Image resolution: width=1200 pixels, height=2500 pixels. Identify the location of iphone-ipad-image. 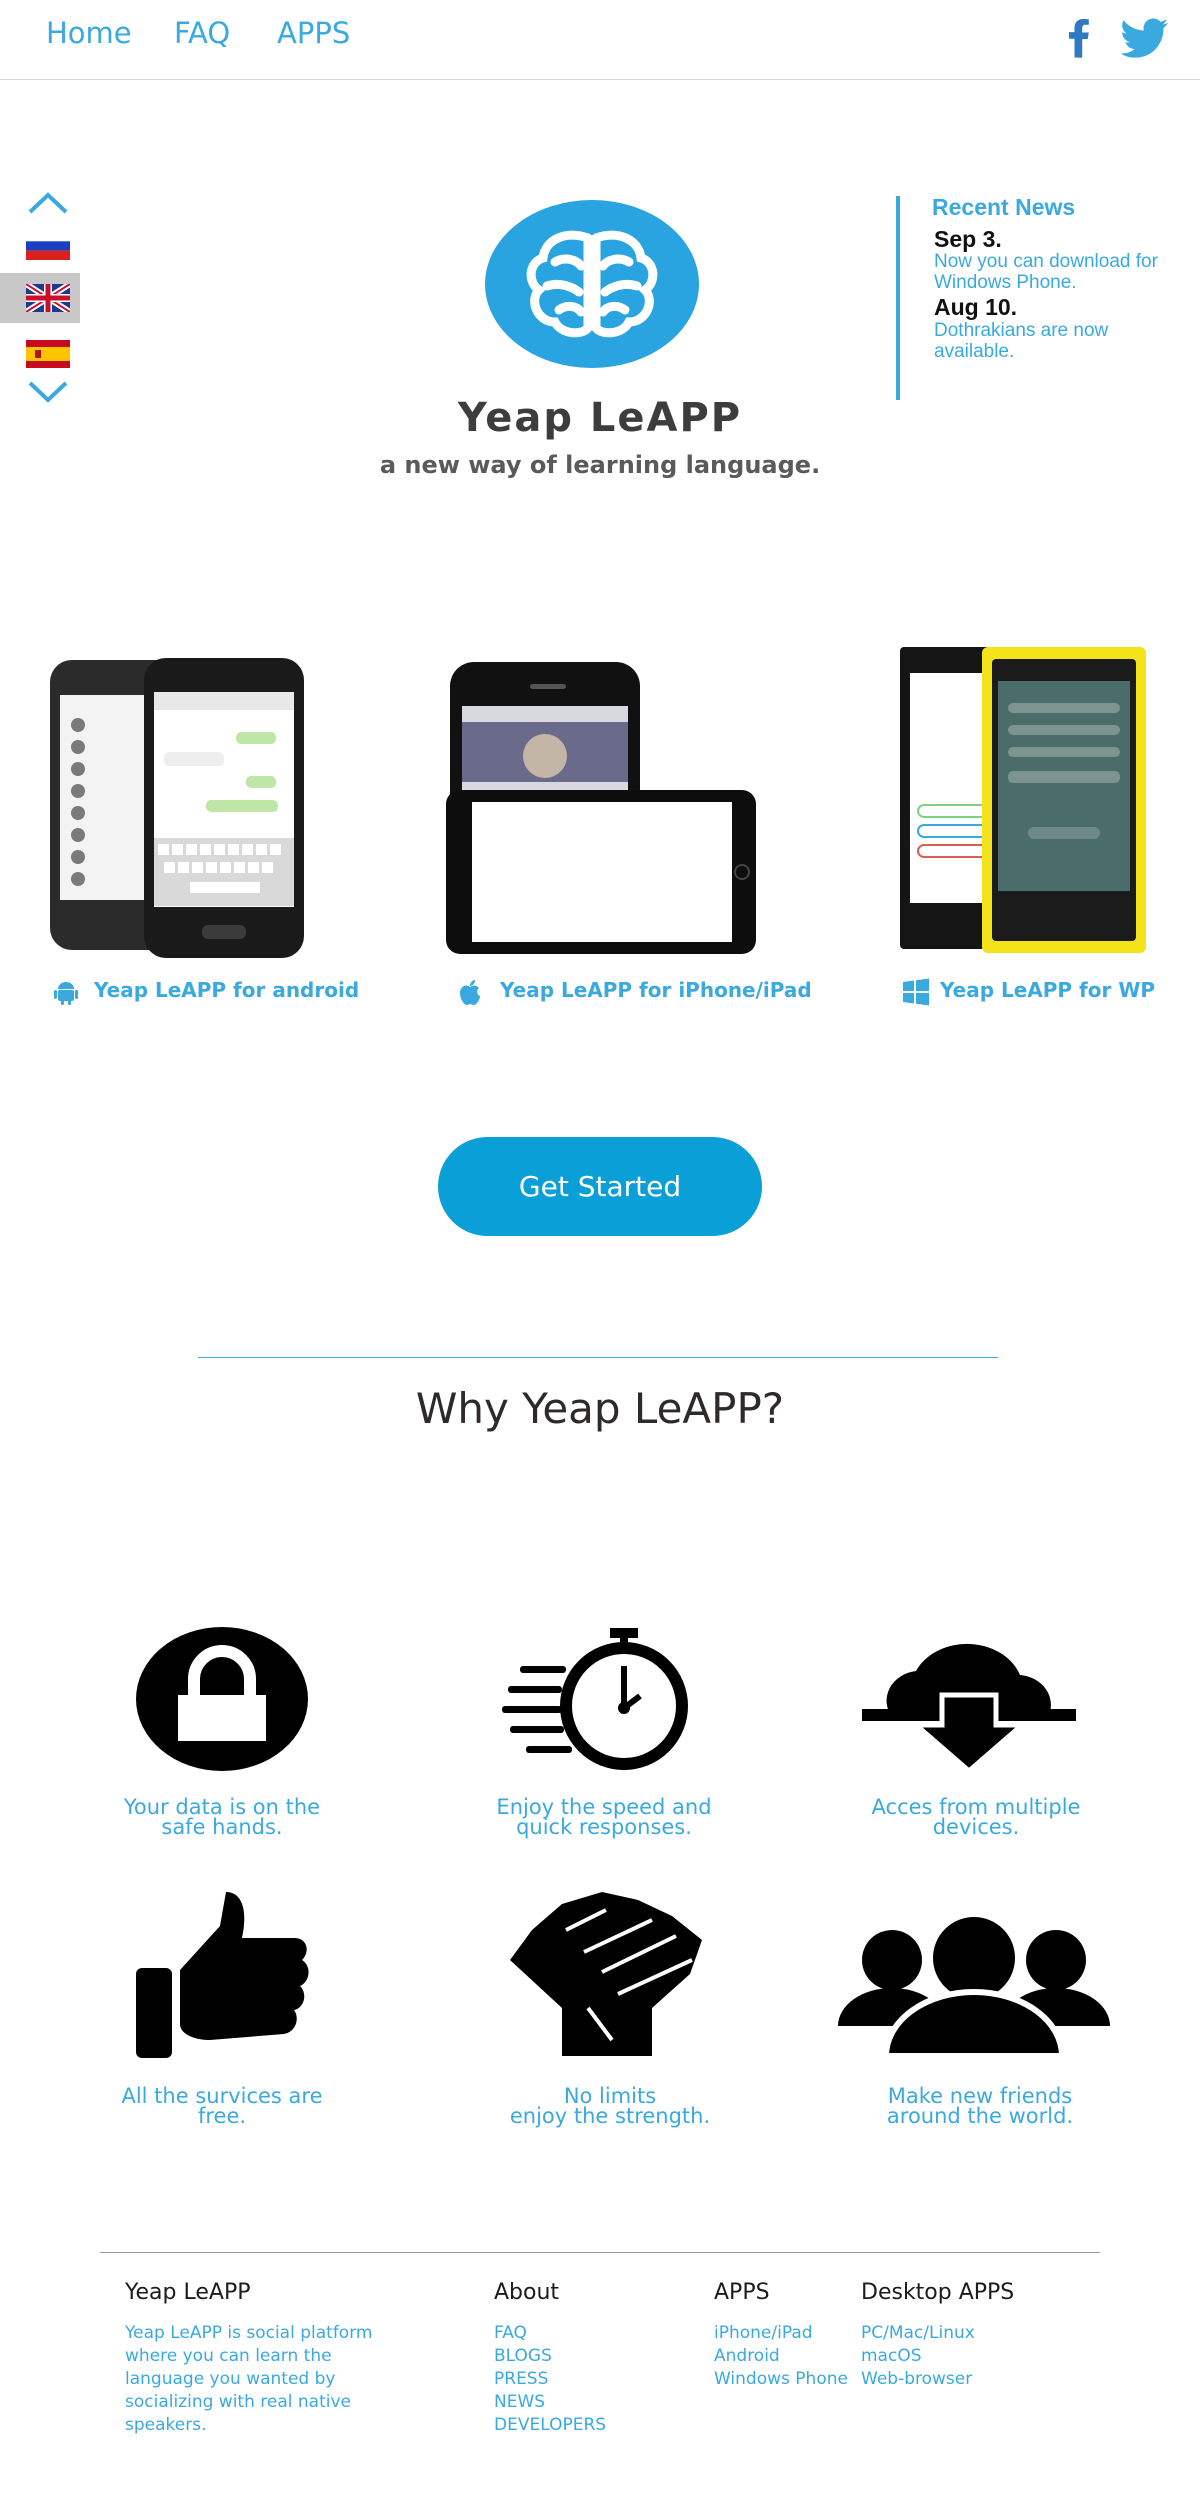
(601, 808).